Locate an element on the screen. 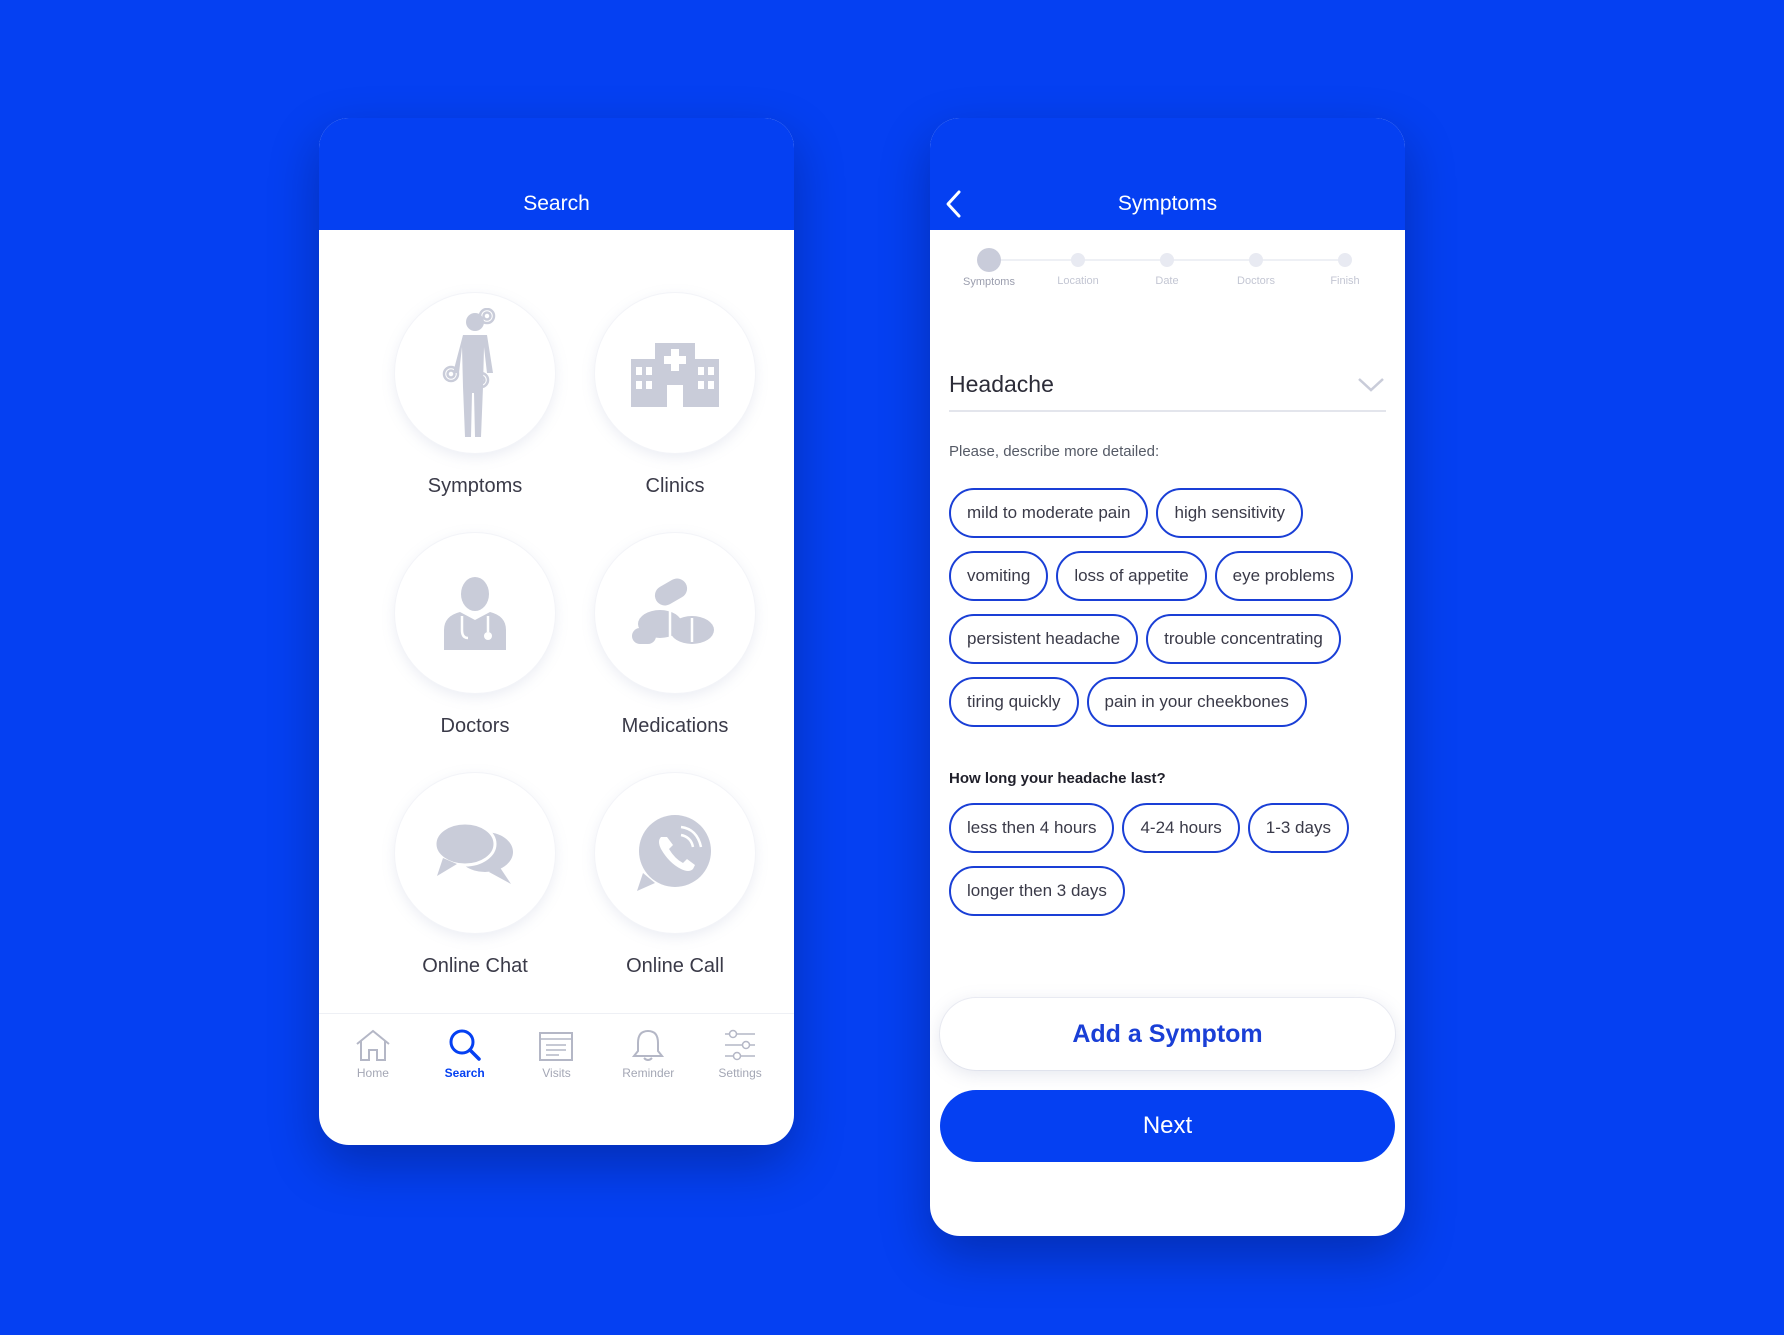  chip: 4-24 hours is located at coordinates (1181, 828).